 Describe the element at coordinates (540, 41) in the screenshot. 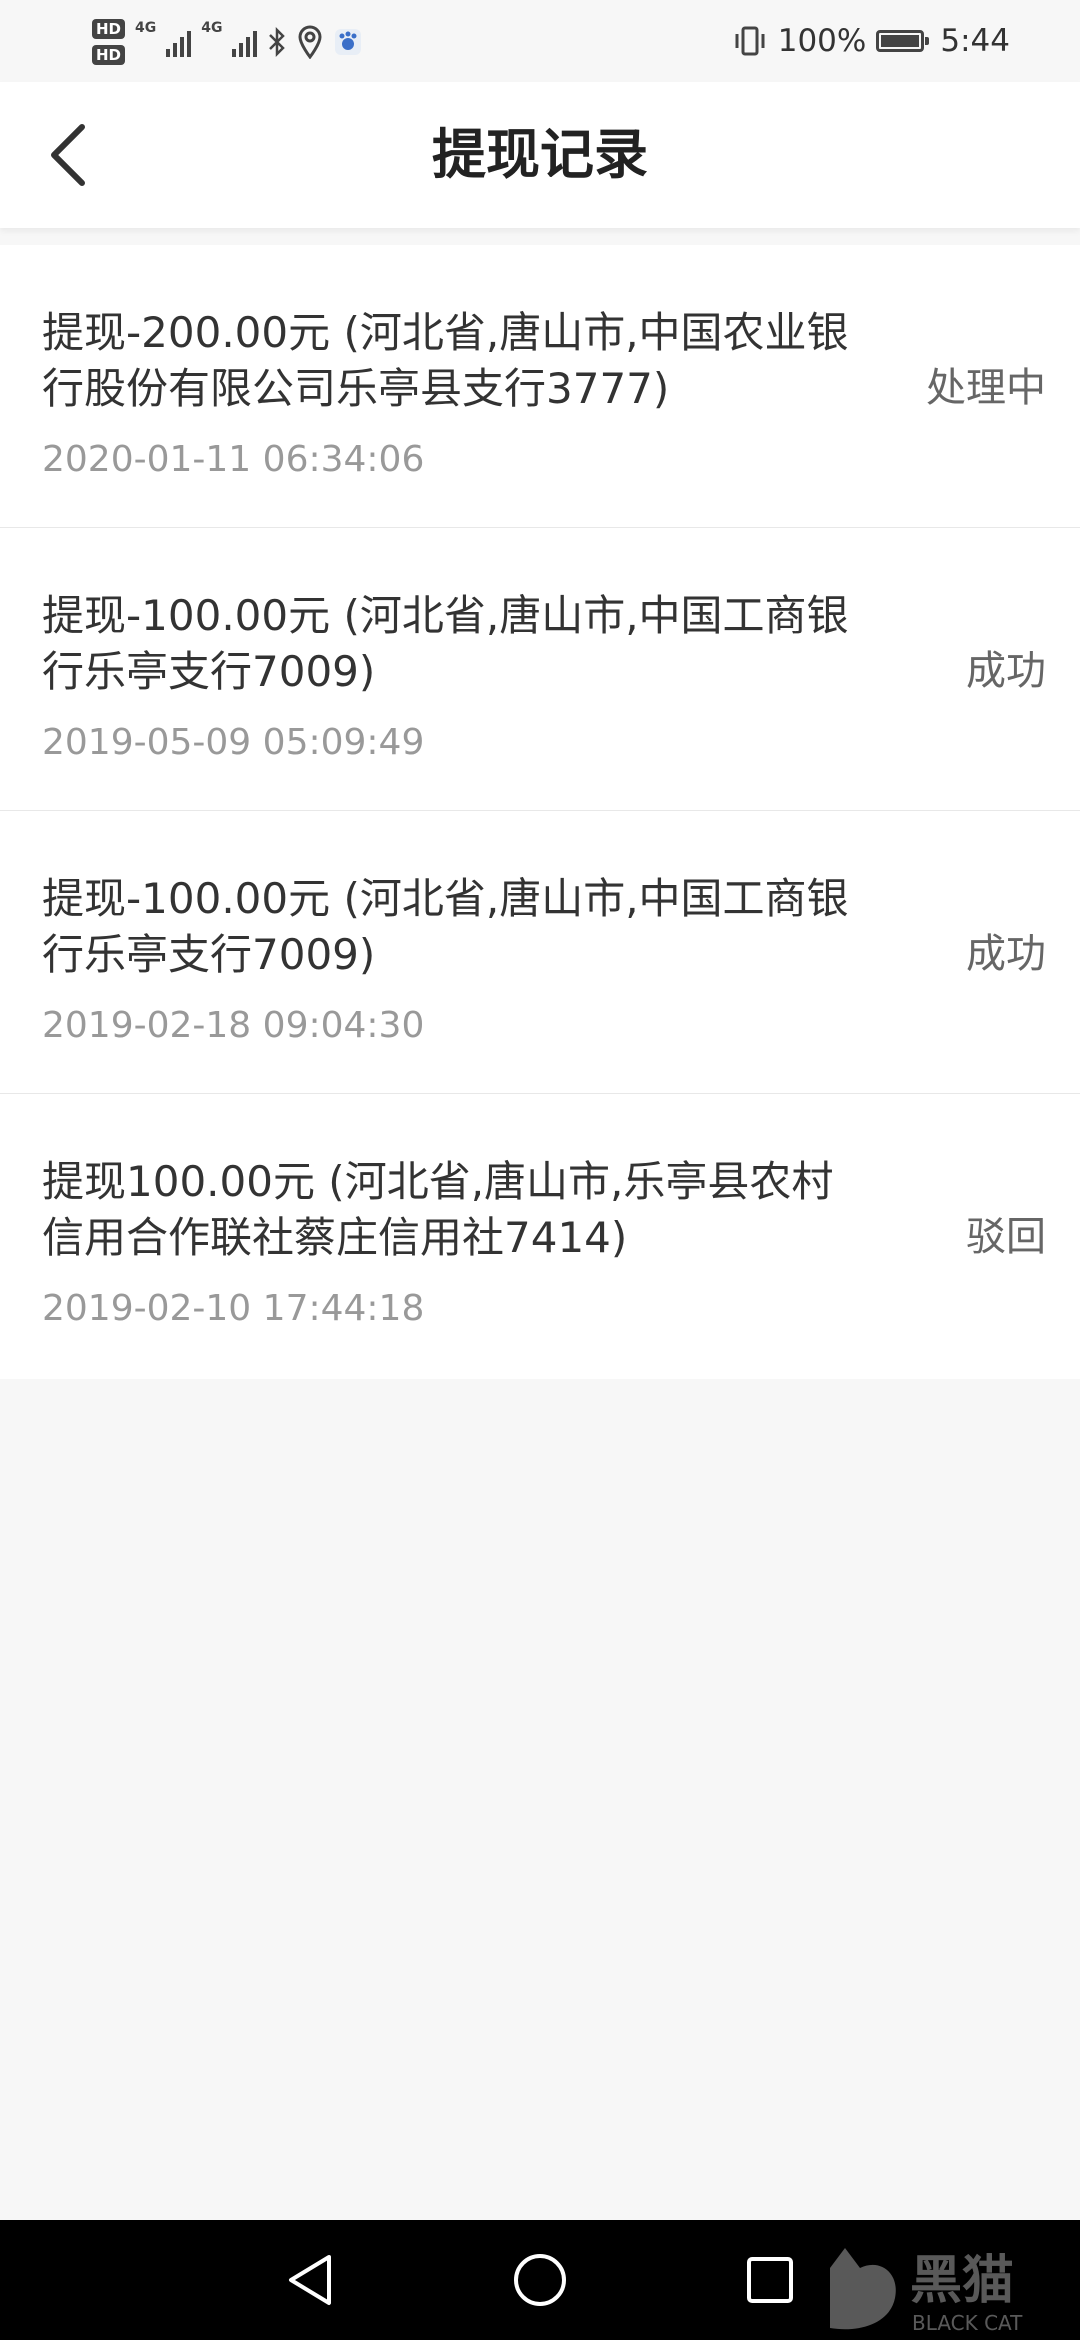

I see `status-bar: HD HD 4G 4G 100% 5:44` at that location.